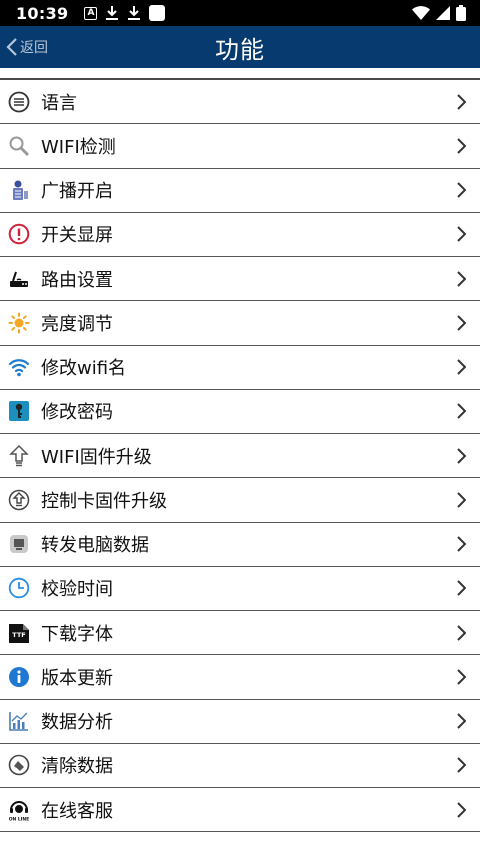 This screenshot has height=852, width=480. I want to click on menu-item-label: 在线客服, so click(77, 811).